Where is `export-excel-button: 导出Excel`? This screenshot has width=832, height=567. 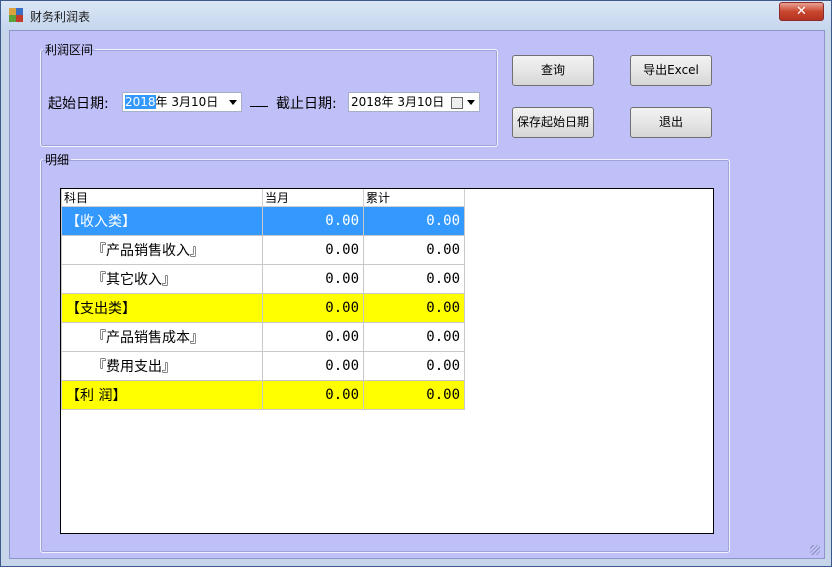
export-excel-button: 导出Excel is located at coordinates (671, 70).